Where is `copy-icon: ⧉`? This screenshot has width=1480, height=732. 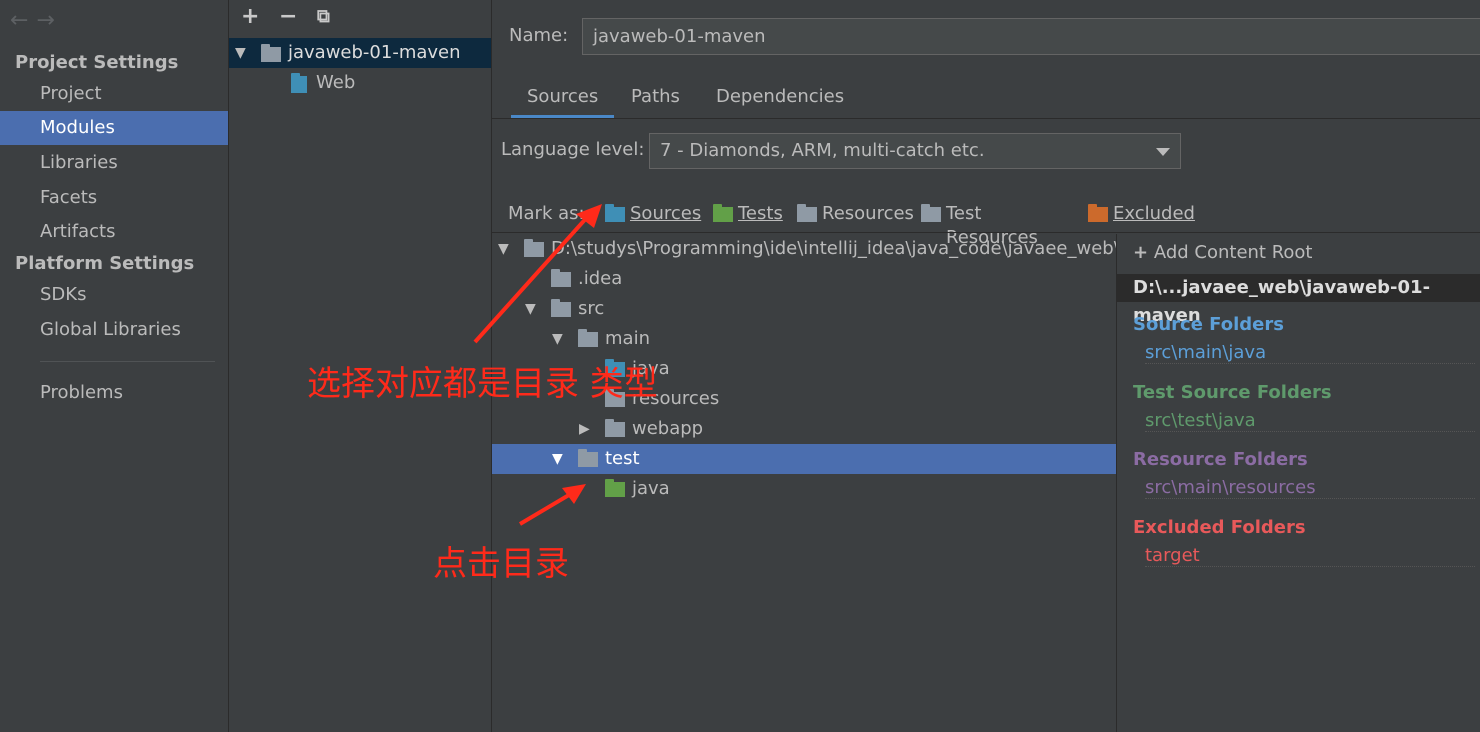
copy-icon: ⧉ is located at coordinates (323, 16).